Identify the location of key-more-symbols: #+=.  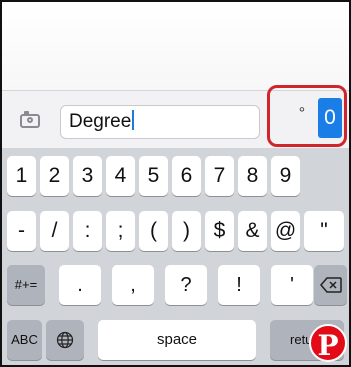
(26, 285).